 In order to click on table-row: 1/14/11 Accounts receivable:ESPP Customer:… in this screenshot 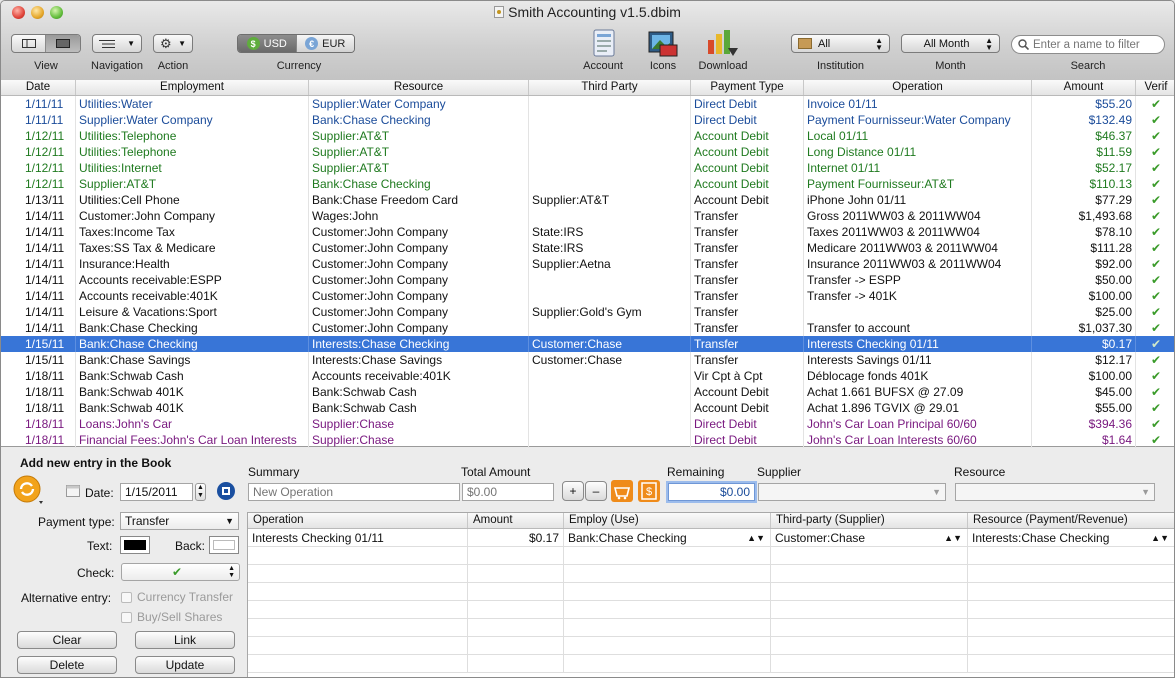, I will do `click(587, 280)`.